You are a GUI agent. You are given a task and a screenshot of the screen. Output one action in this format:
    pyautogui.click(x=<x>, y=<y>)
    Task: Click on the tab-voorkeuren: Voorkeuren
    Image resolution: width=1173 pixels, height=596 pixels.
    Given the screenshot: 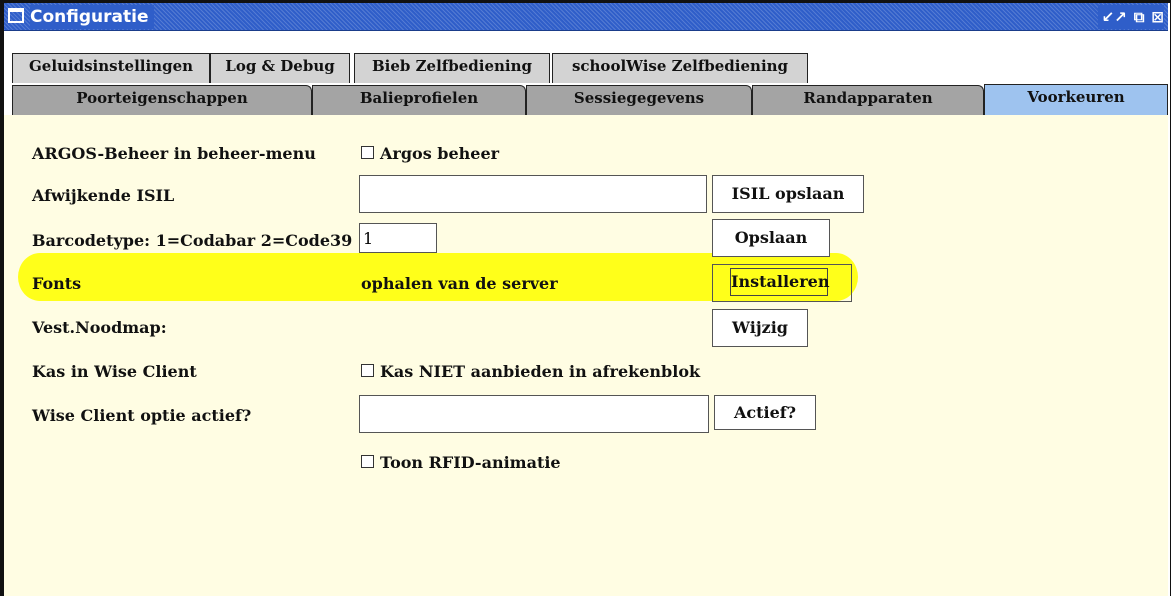 What is the action you would take?
    pyautogui.click(x=1076, y=99)
    